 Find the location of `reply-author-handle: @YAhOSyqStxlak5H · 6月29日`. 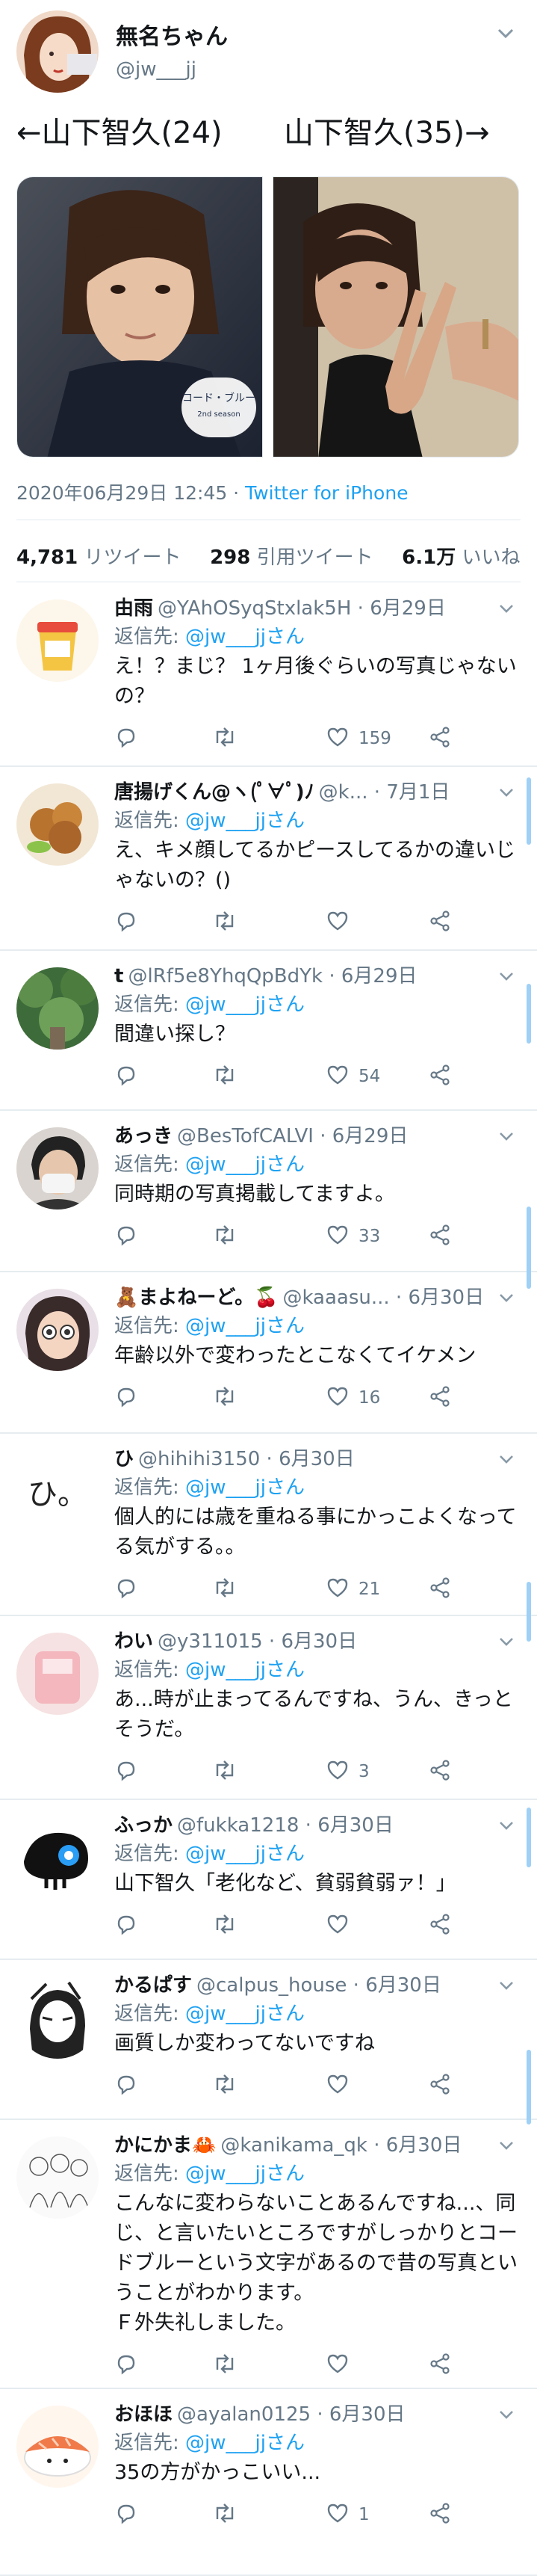

reply-author-handle: @YAhOSyqStxlak5H · 6月29日 is located at coordinates (302, 608).